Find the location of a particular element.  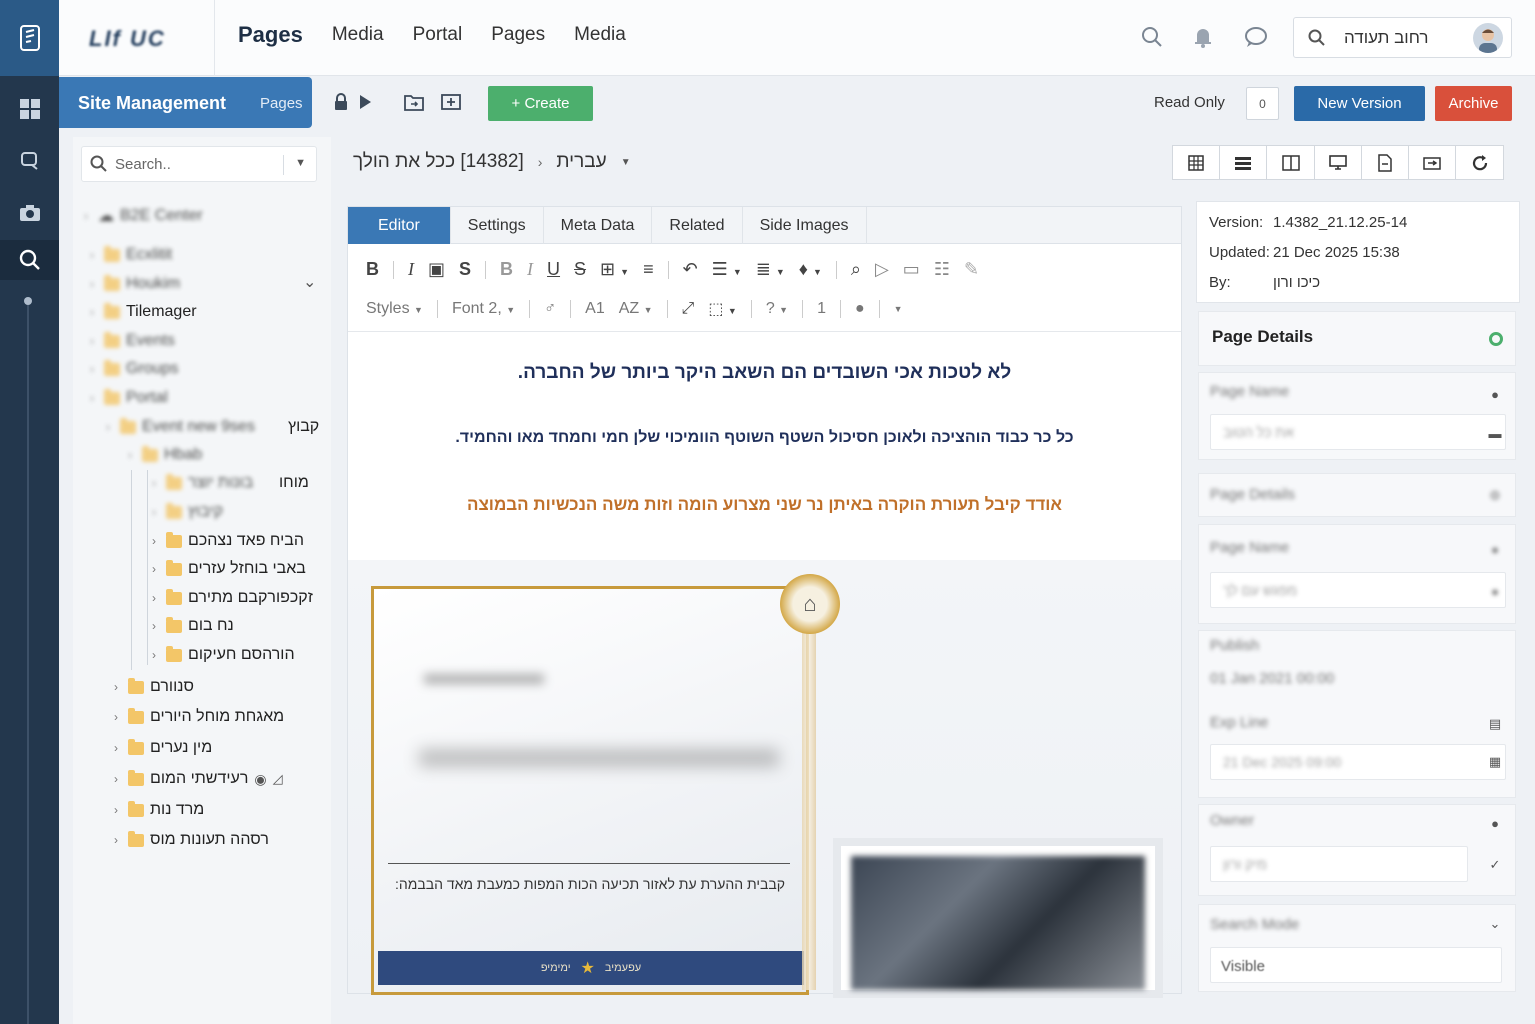

tree-item: › בונות יוצר מוחו is located at coordinates (228, 483).